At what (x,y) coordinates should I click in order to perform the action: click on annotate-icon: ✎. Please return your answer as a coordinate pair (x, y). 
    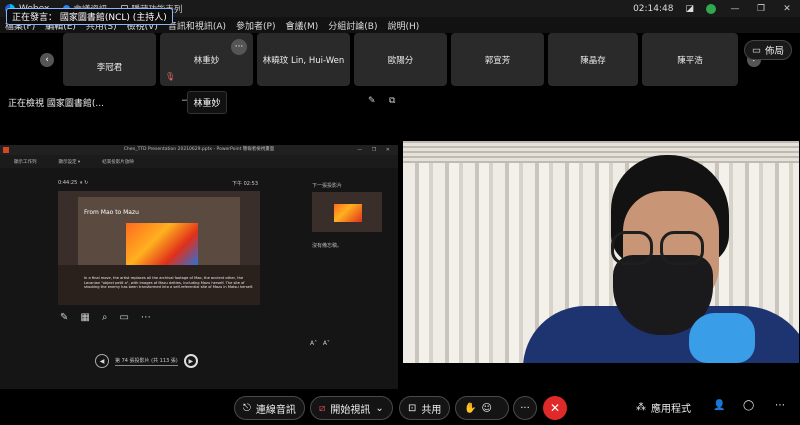
    Looking at the image, I should click on (372, 101).